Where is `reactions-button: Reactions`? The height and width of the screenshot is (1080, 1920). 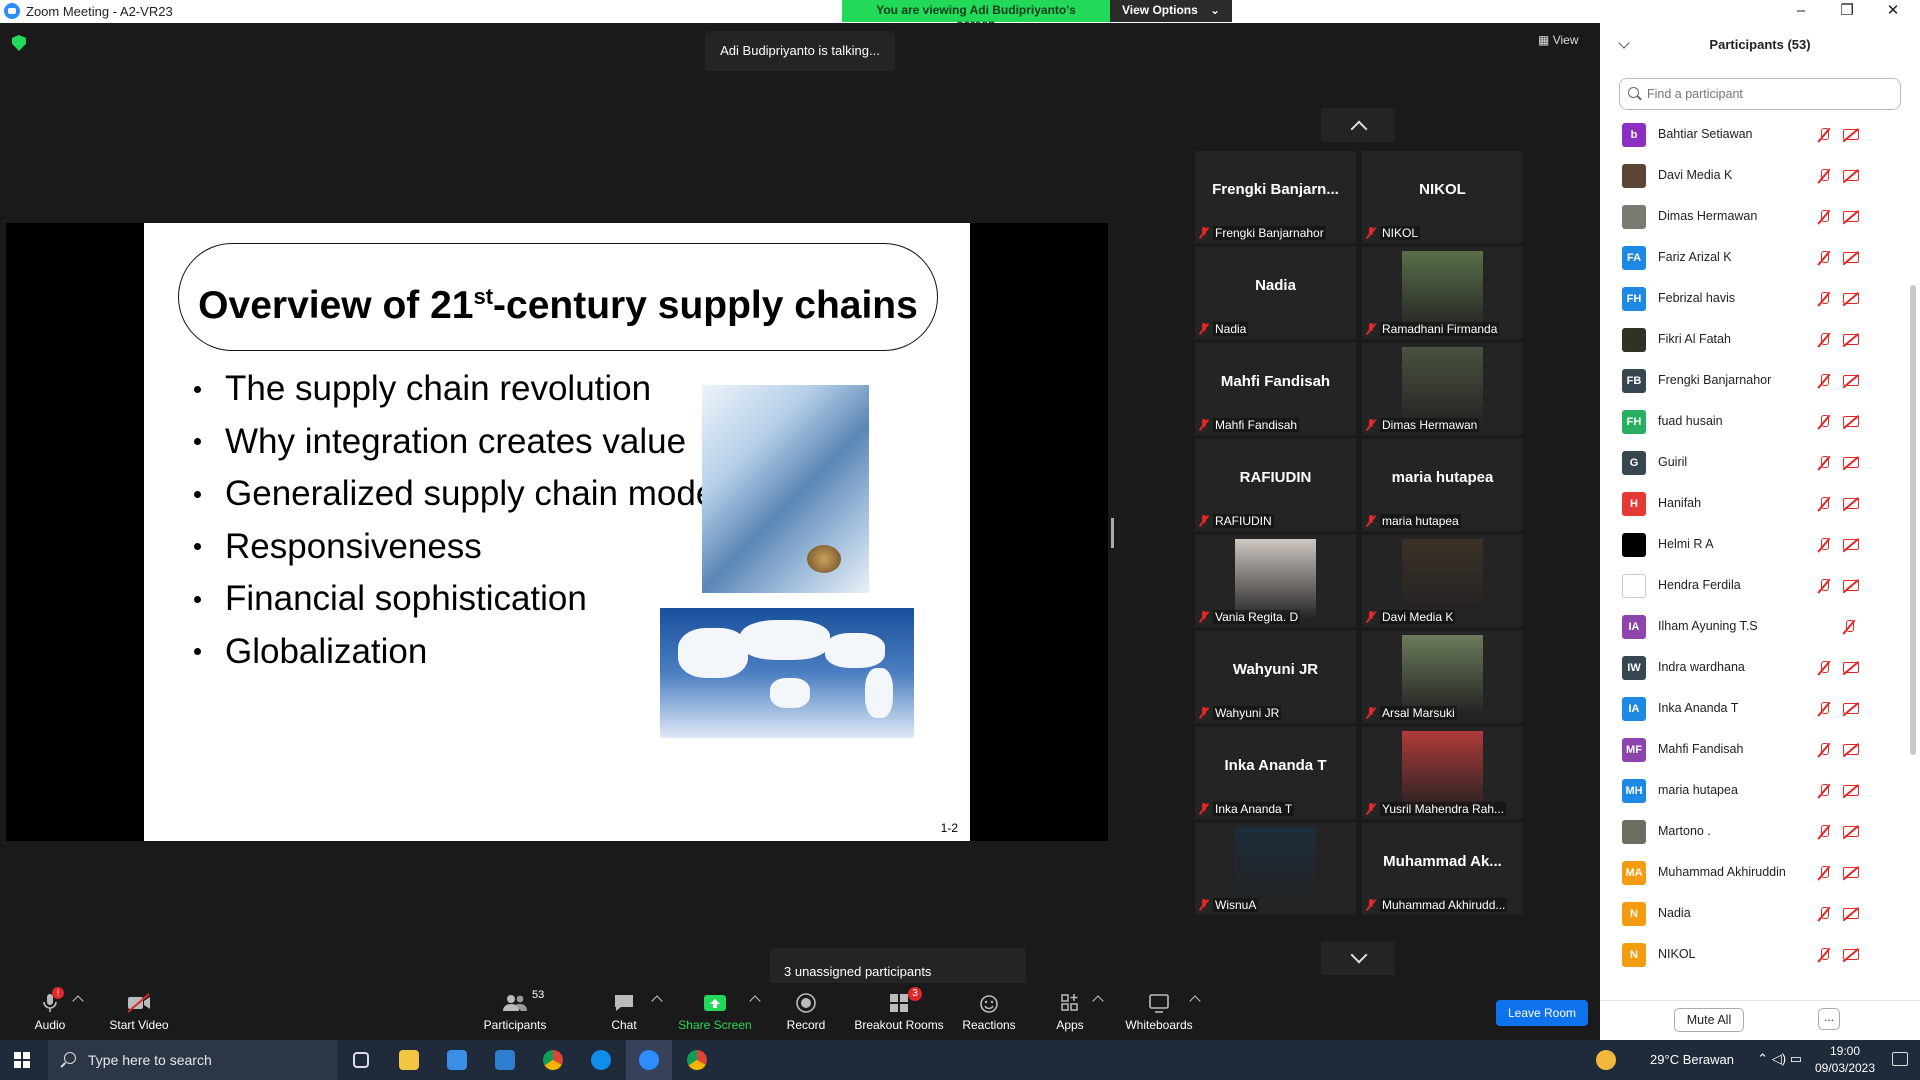 reactions-button: Reactions is located at coordinates (989, 1011).